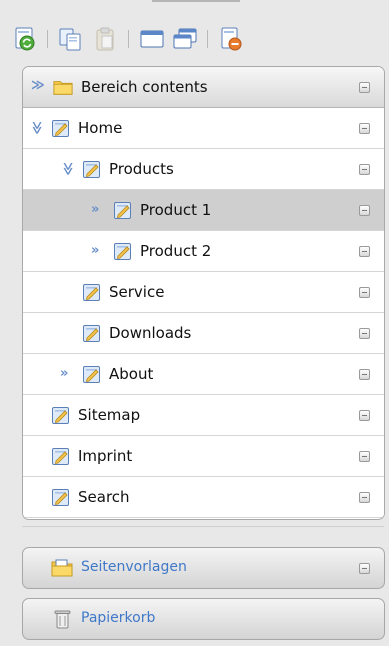  I want to click on paste-button, so click(105, 39).